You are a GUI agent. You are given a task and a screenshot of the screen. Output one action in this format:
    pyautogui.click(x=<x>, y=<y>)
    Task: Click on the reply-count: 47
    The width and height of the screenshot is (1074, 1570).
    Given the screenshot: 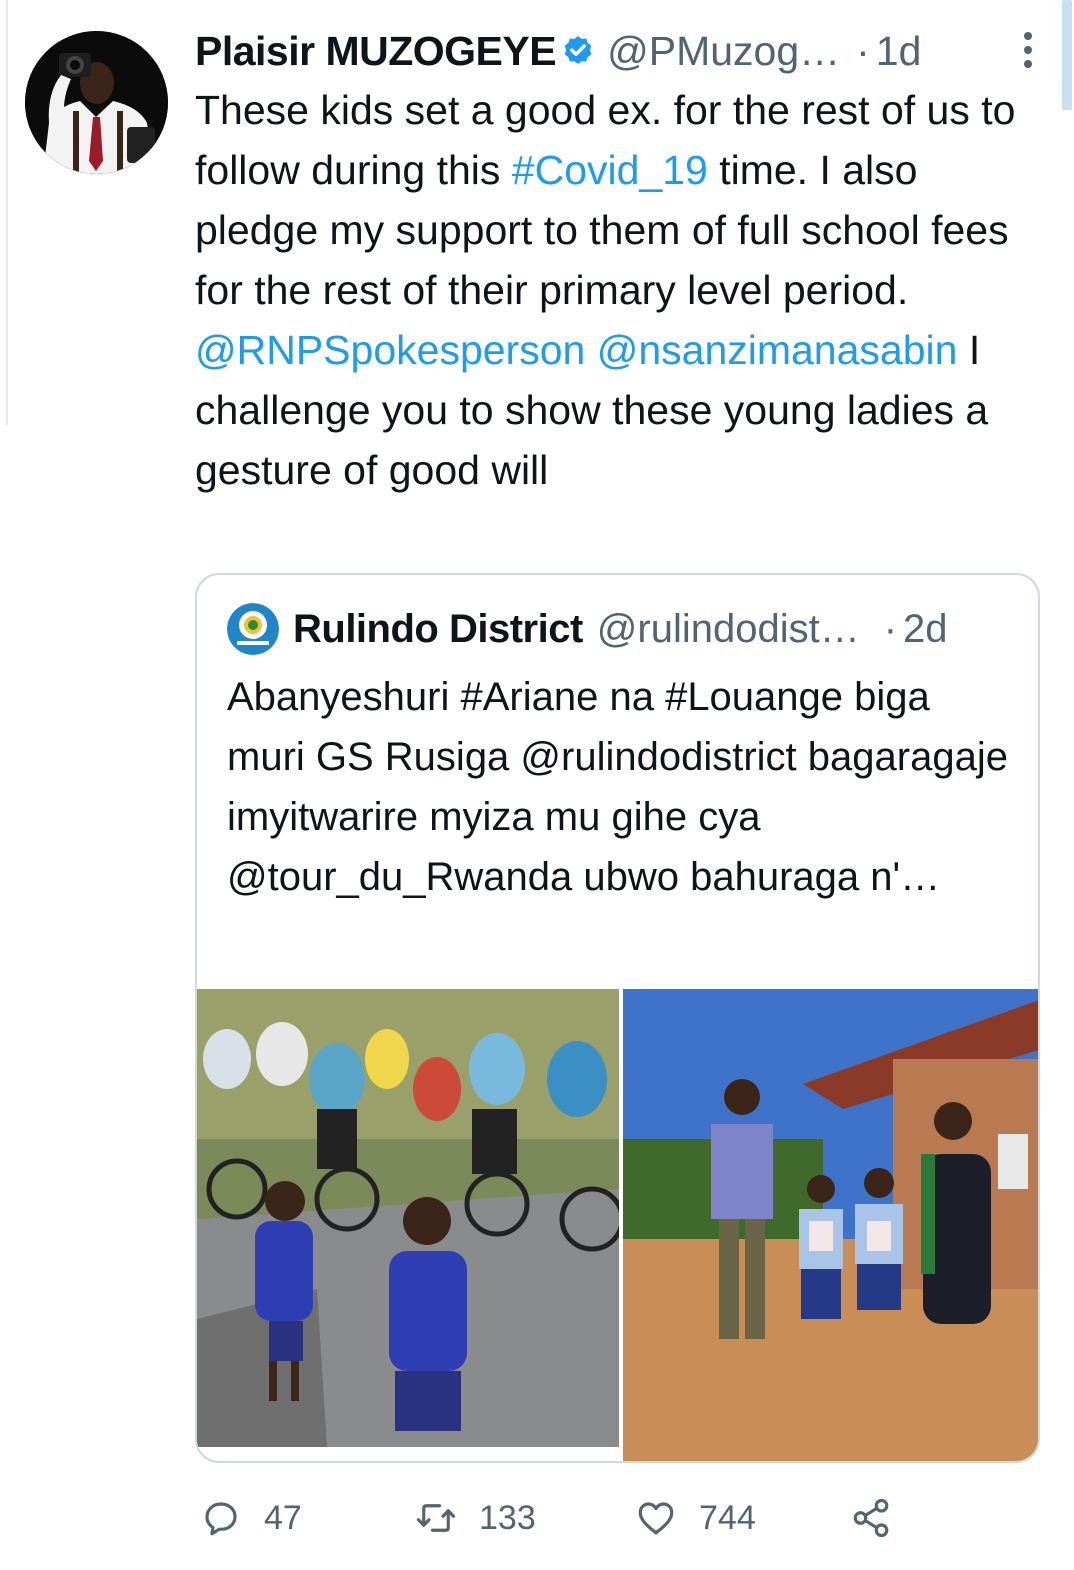 What is the action you would take?
    pyautogui.click(x=283, y=1517)
    